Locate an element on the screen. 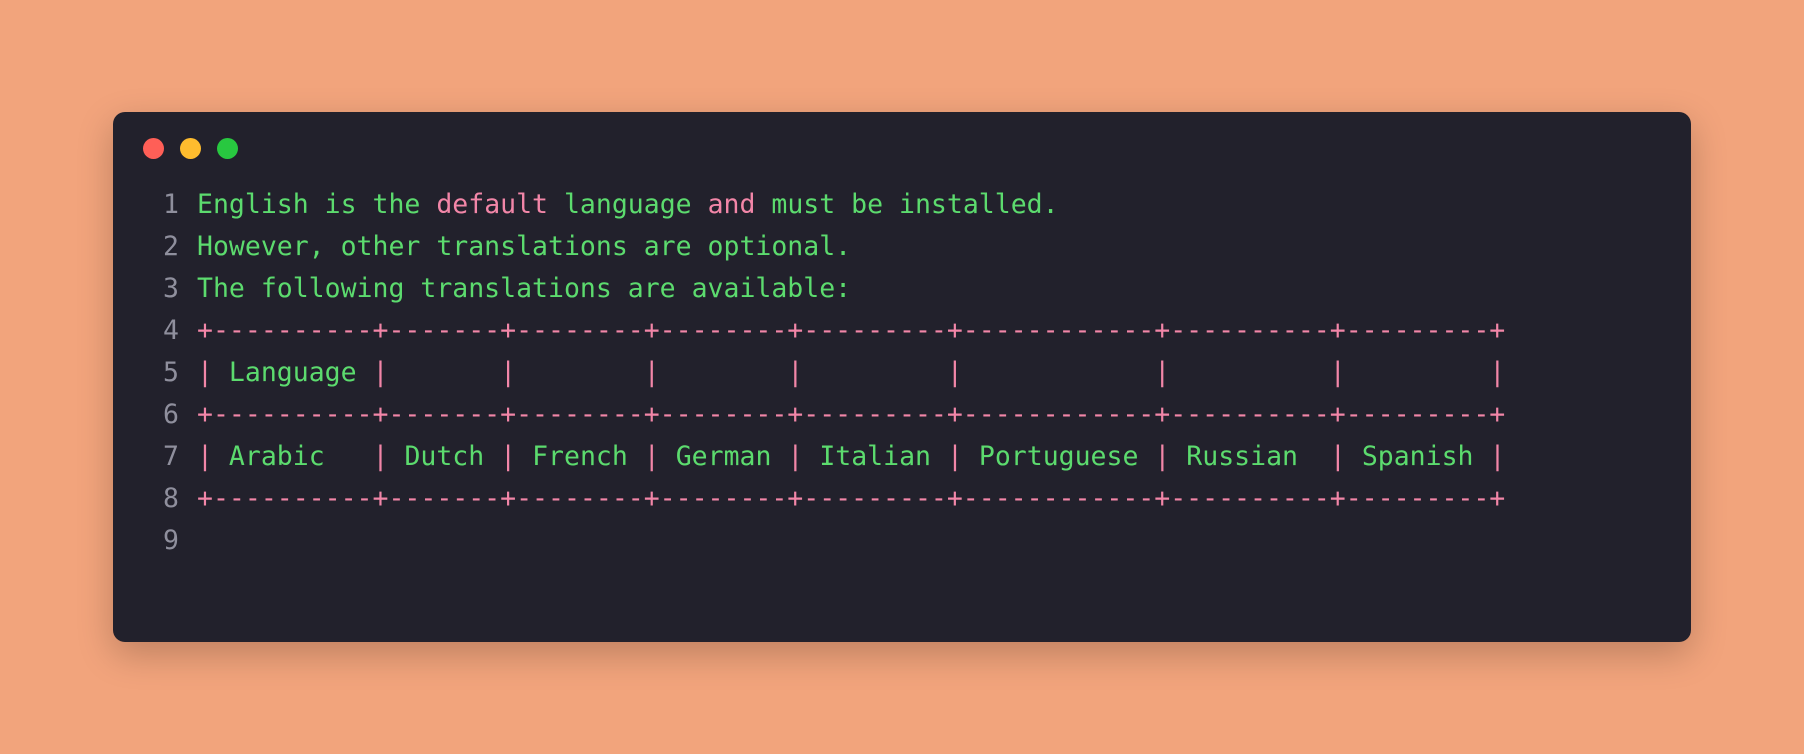  window-titlebar is located at coordinates (902, 148).